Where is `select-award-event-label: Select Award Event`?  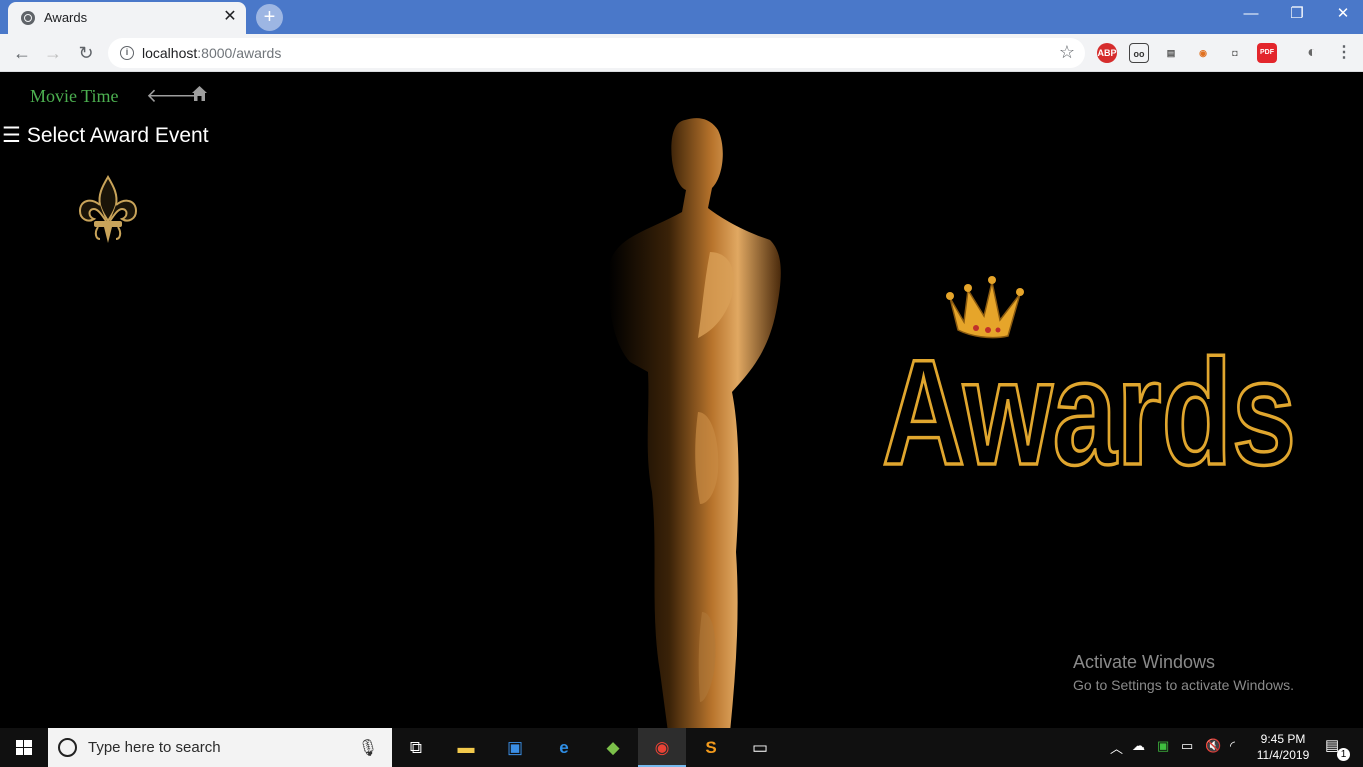
select-award-event-label: Select Award Event is located at coordinates (117, 135).